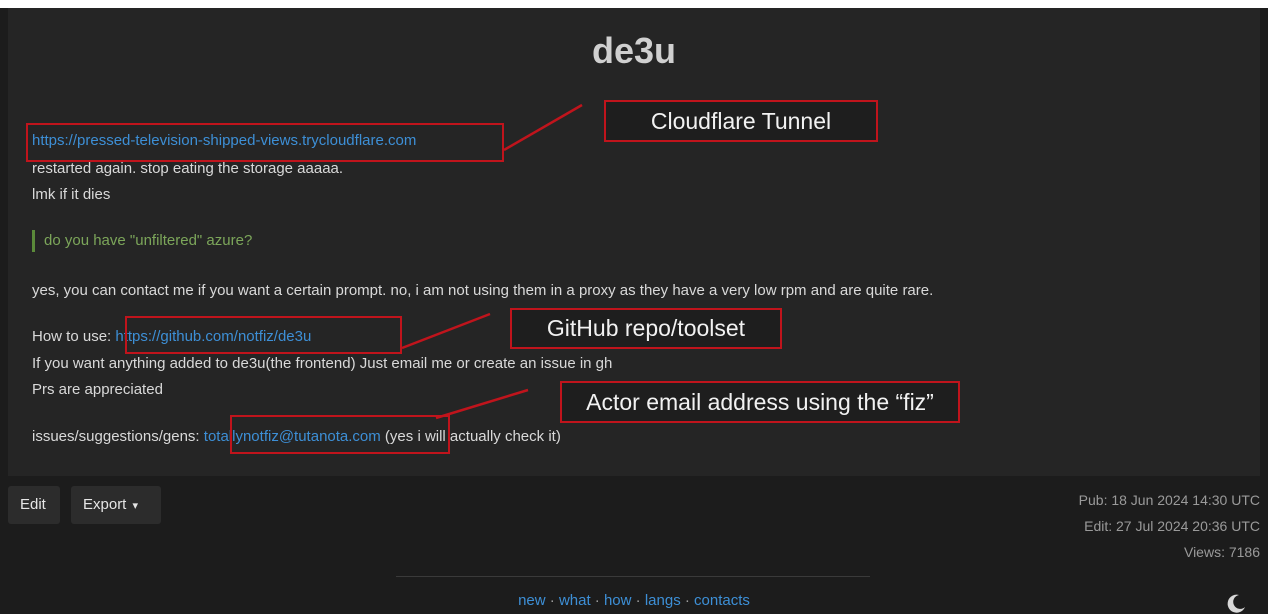 This screenshot has height=616, width=1268. I want to click on moon-icon, so click(1236, 604).